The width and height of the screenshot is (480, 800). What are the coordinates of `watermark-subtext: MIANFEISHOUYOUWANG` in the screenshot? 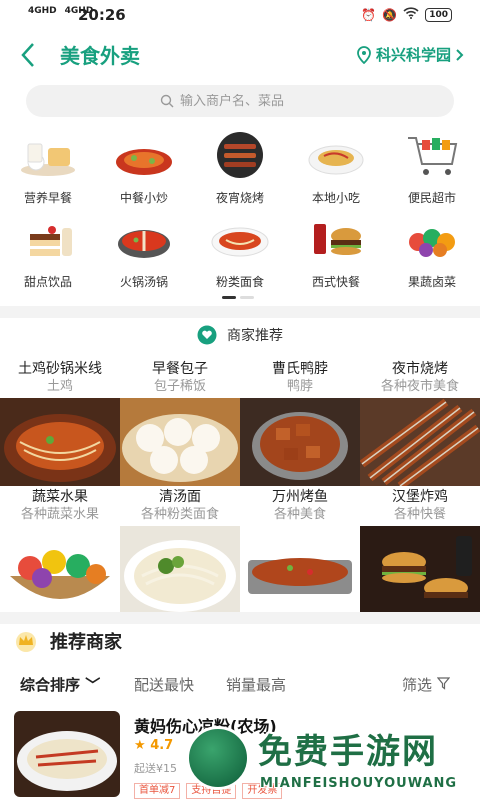 It's located at (359, 783).